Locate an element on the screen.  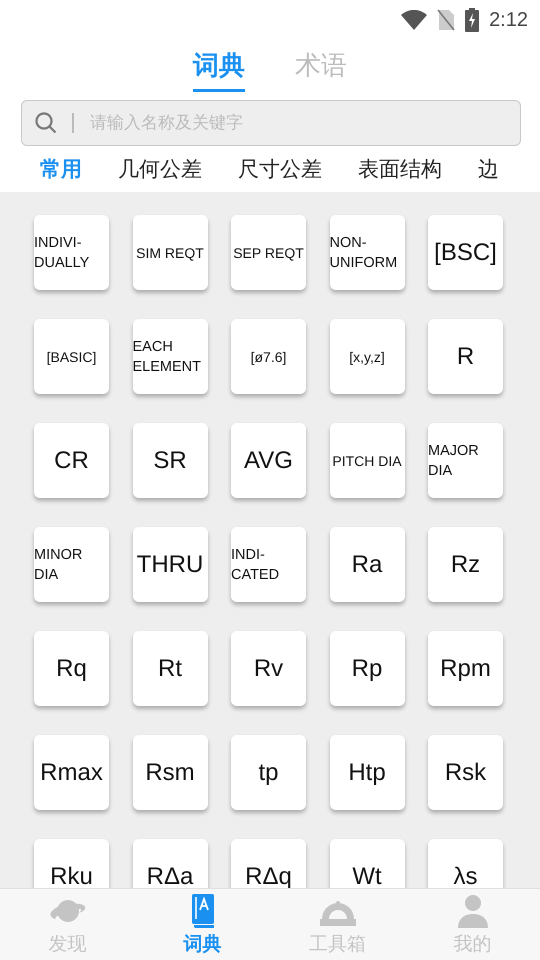
category-tab: 表面结构 is located at coordinates (400, 169).